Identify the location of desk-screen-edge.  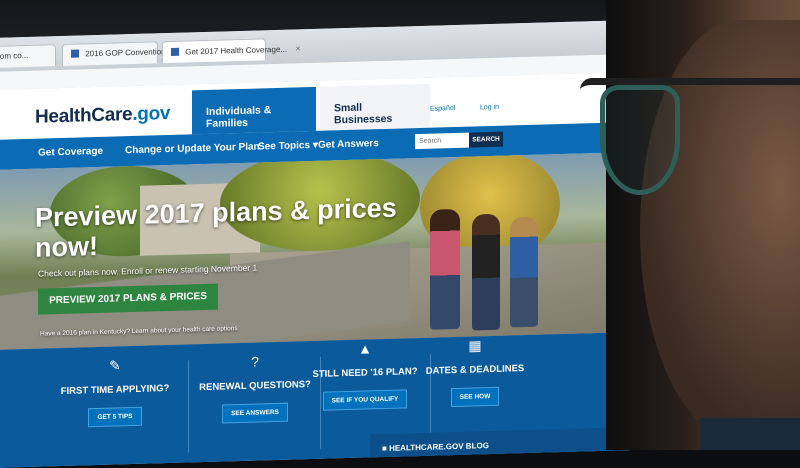
(750, 434).